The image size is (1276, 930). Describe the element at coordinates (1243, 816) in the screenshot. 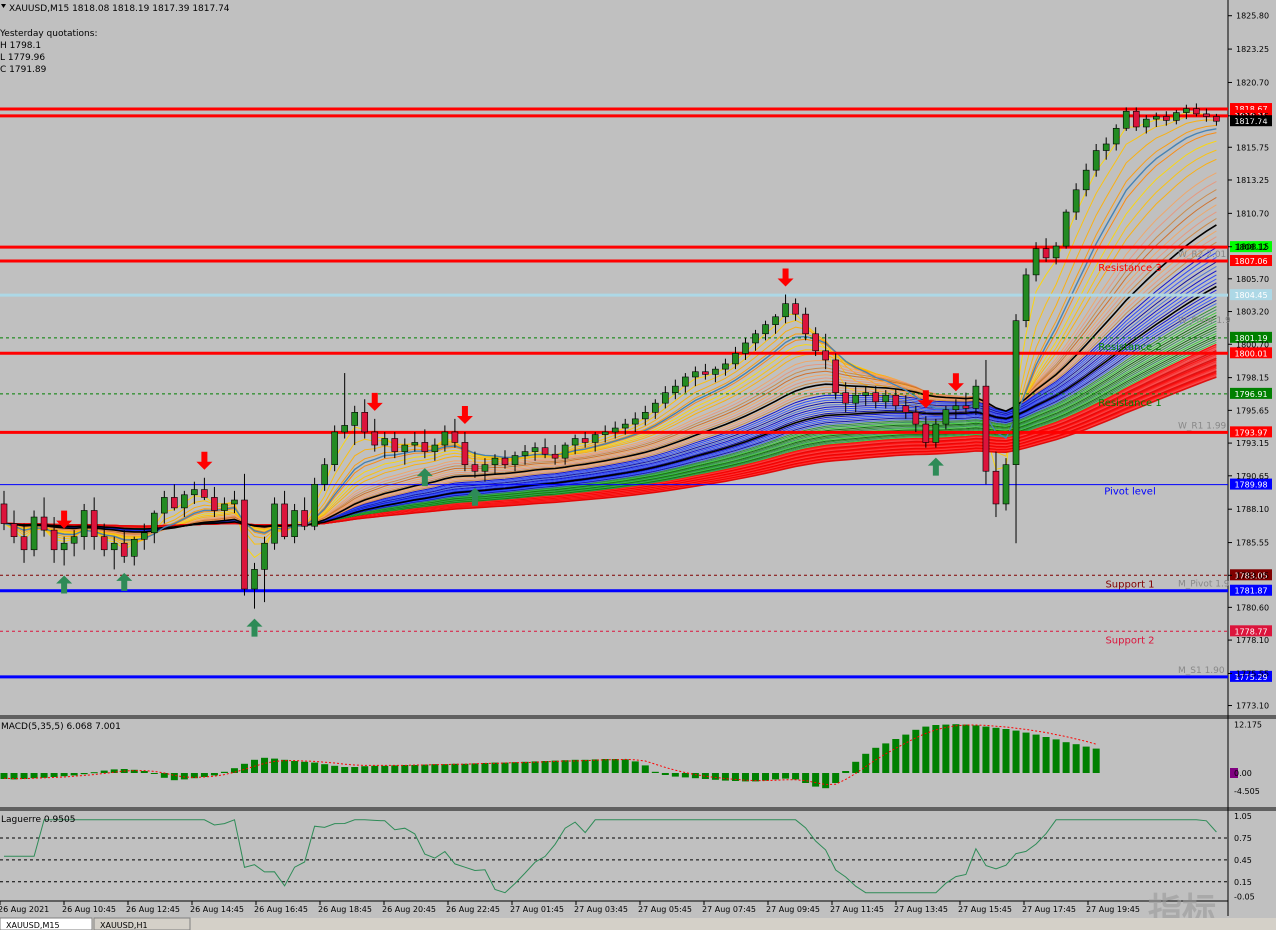

I see `laguerre-tick-label: 1.05` at that location.